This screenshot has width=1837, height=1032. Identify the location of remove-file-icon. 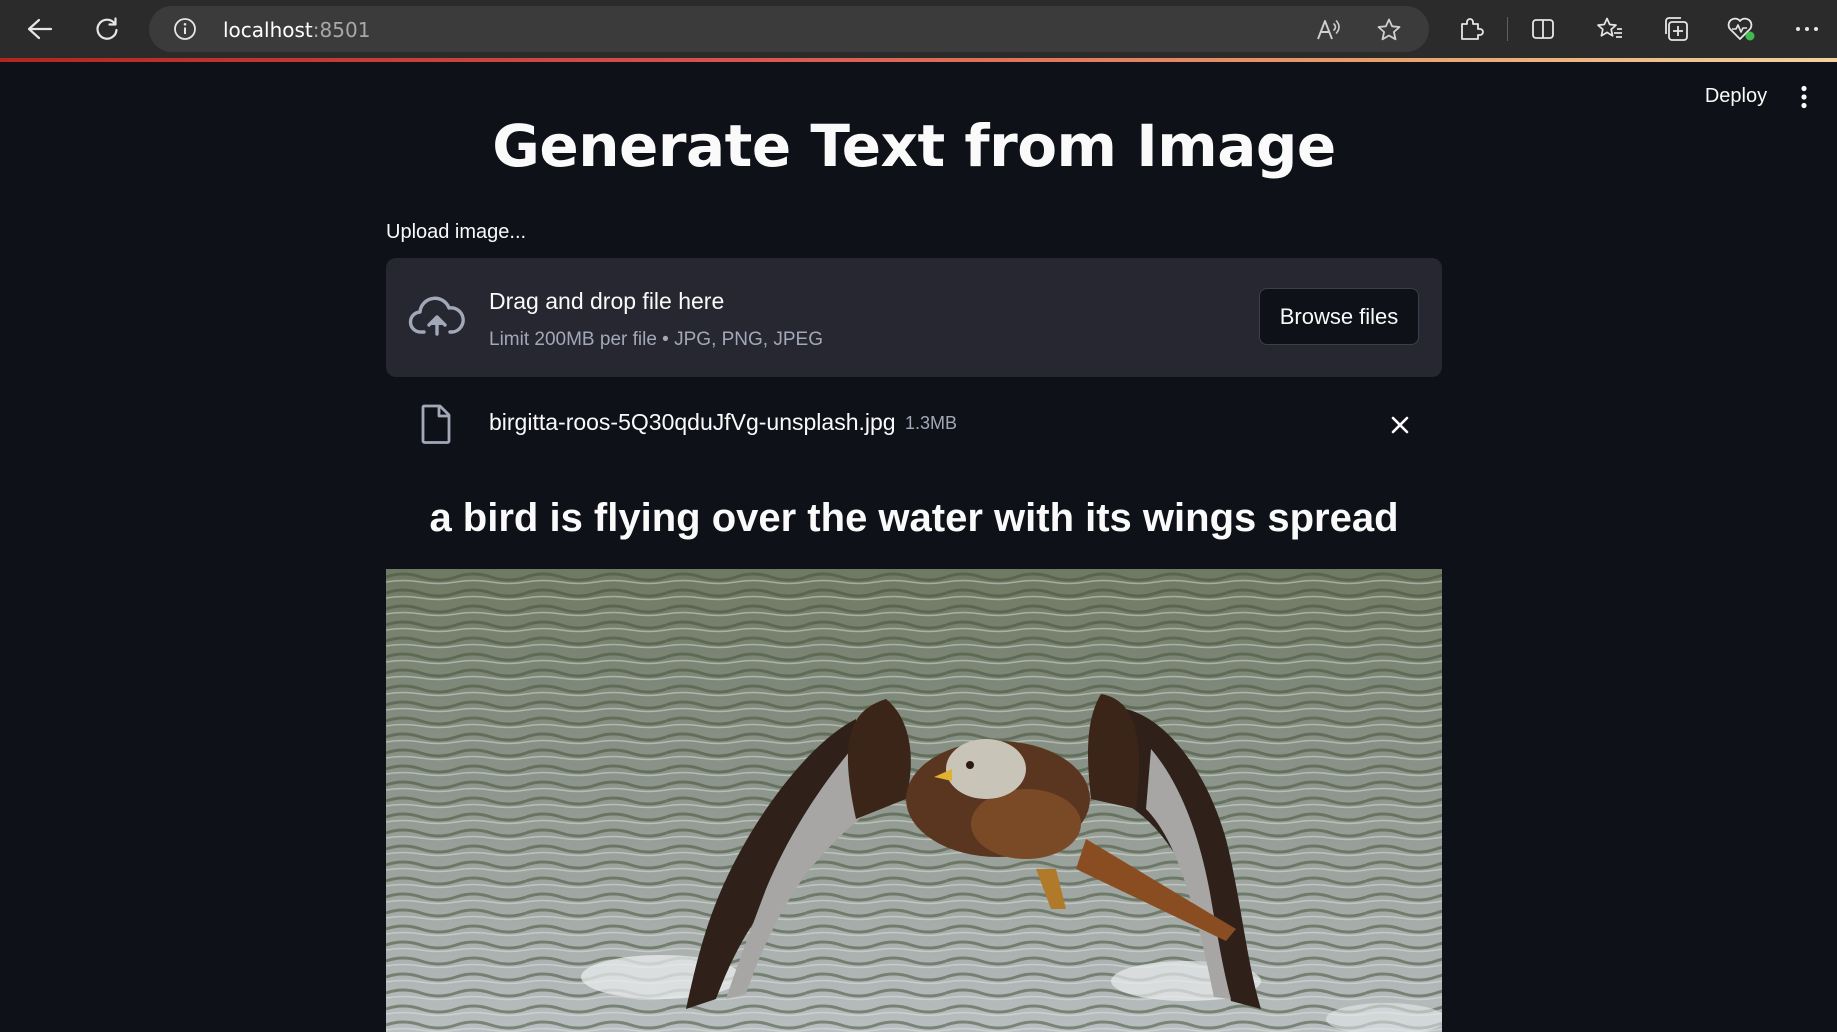
(1400, 425).